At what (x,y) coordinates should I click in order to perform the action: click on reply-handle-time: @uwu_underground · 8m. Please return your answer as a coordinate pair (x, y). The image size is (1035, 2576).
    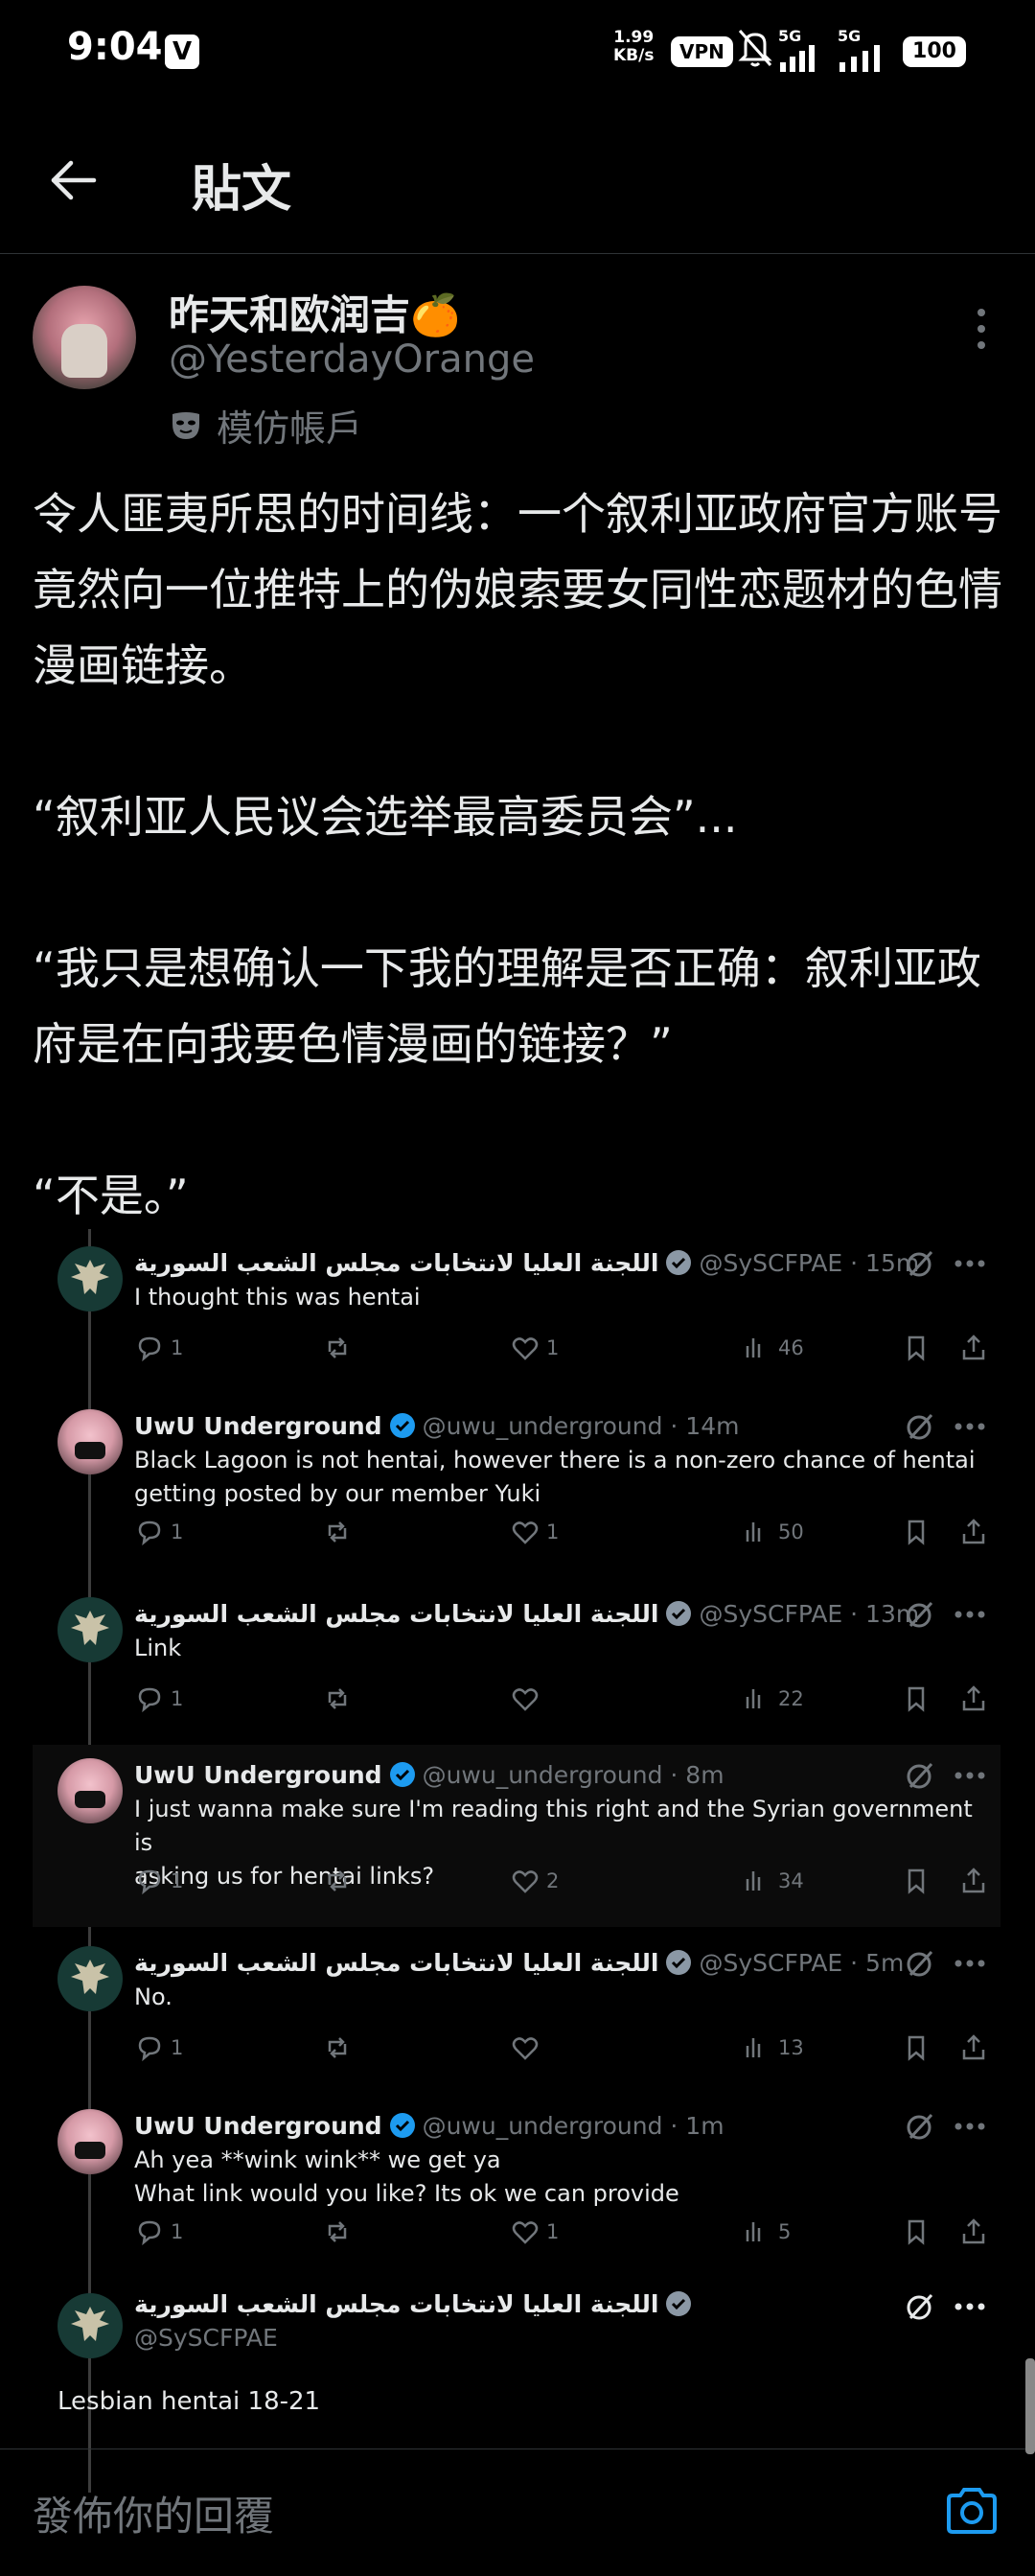
    Looking at the image, I should click on (573, 1775).